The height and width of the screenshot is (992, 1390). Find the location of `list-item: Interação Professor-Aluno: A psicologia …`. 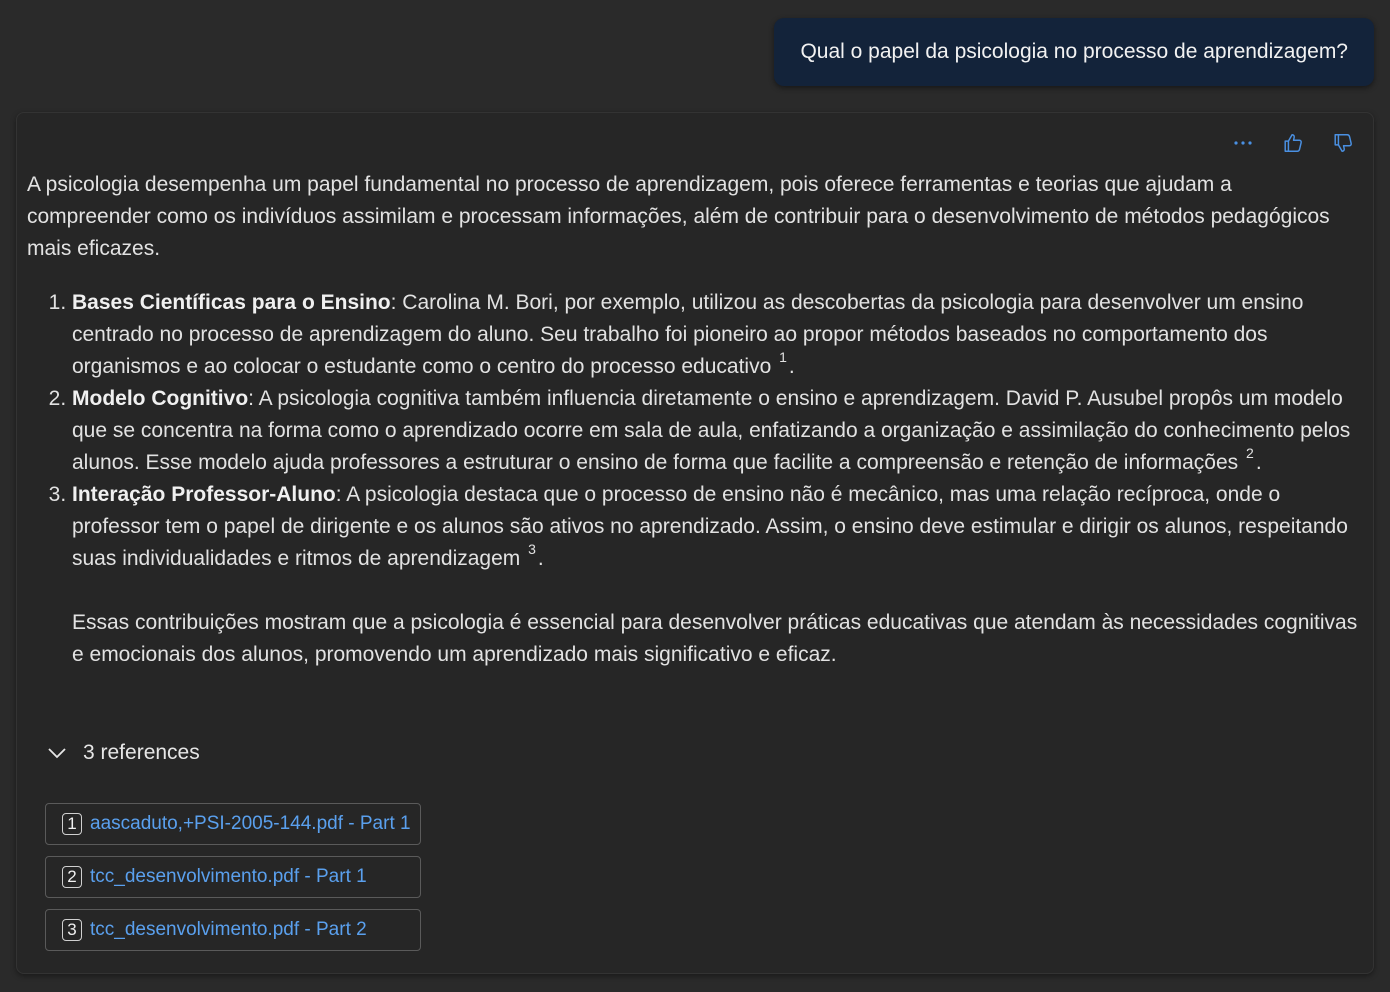

list-item: Interação Professor-Aluno: A psicologia … is located at coordinates (715, 527).